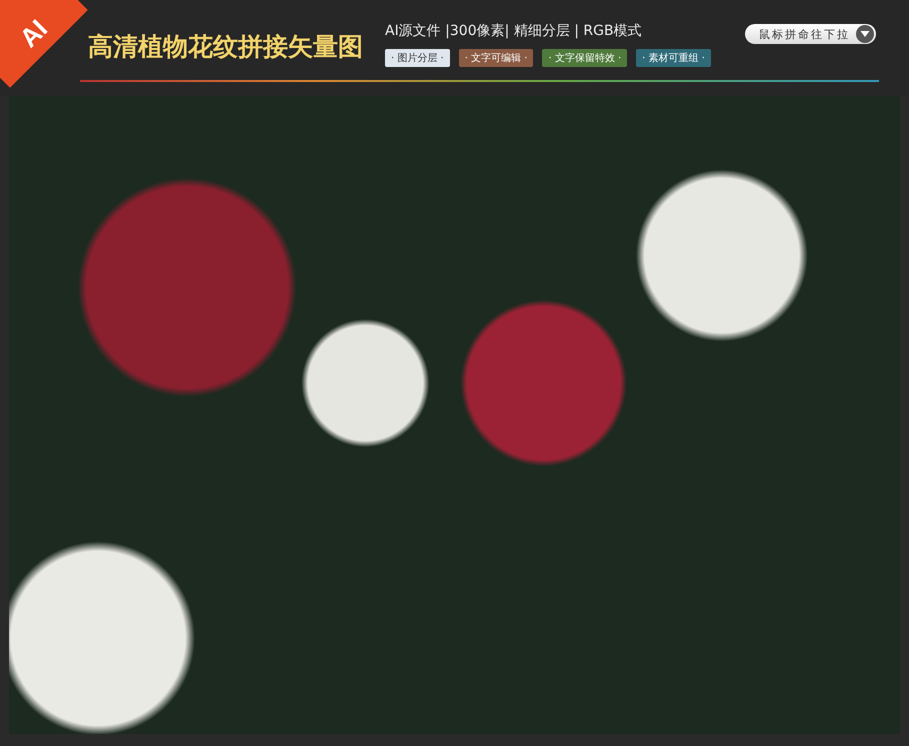 This screenshot has width=909, height=746. Describe the element at coordinates (225, 47) in the screenshot. I see `page-title: 高清植物花纹拼接矢量图` at that location.